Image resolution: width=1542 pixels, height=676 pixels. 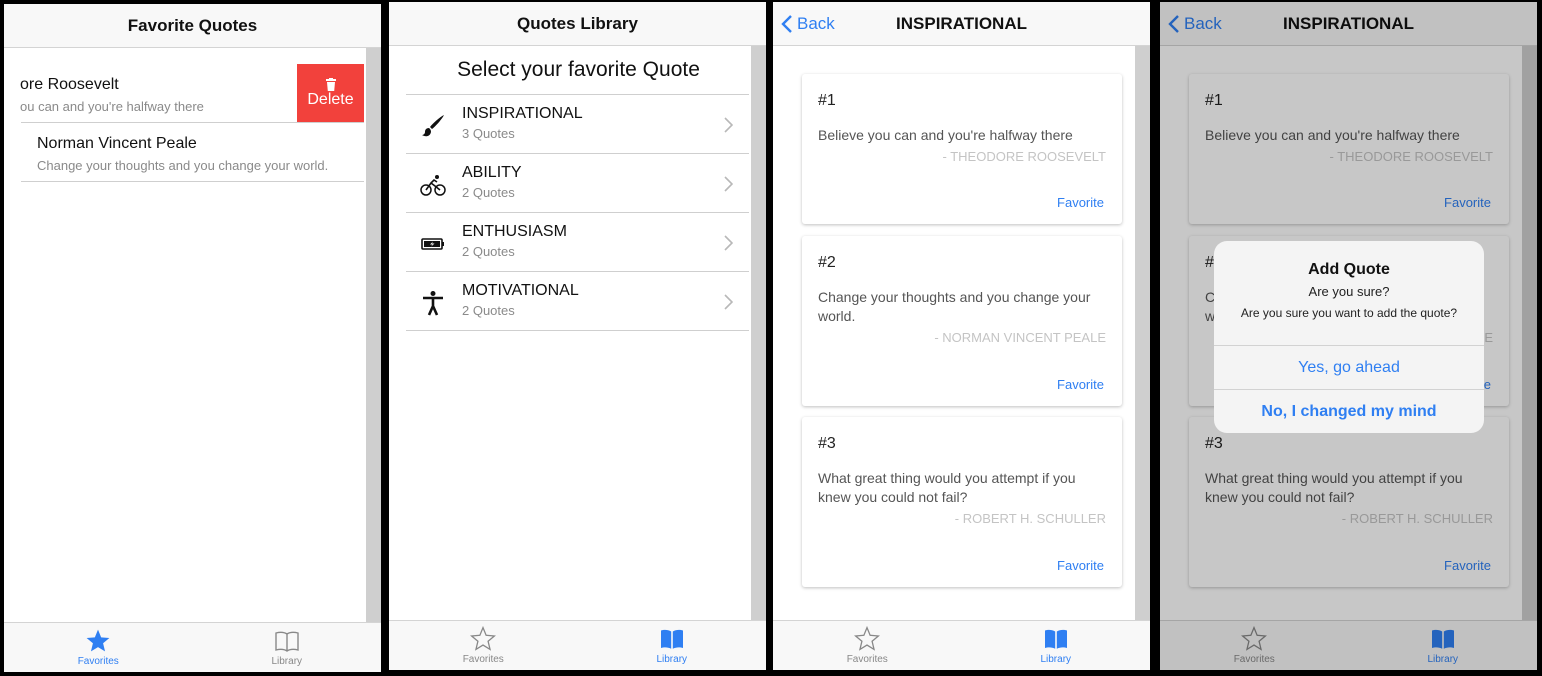 I want to click on nav-header: Back INSPIRATIONAL, so click(x=961, y=24).